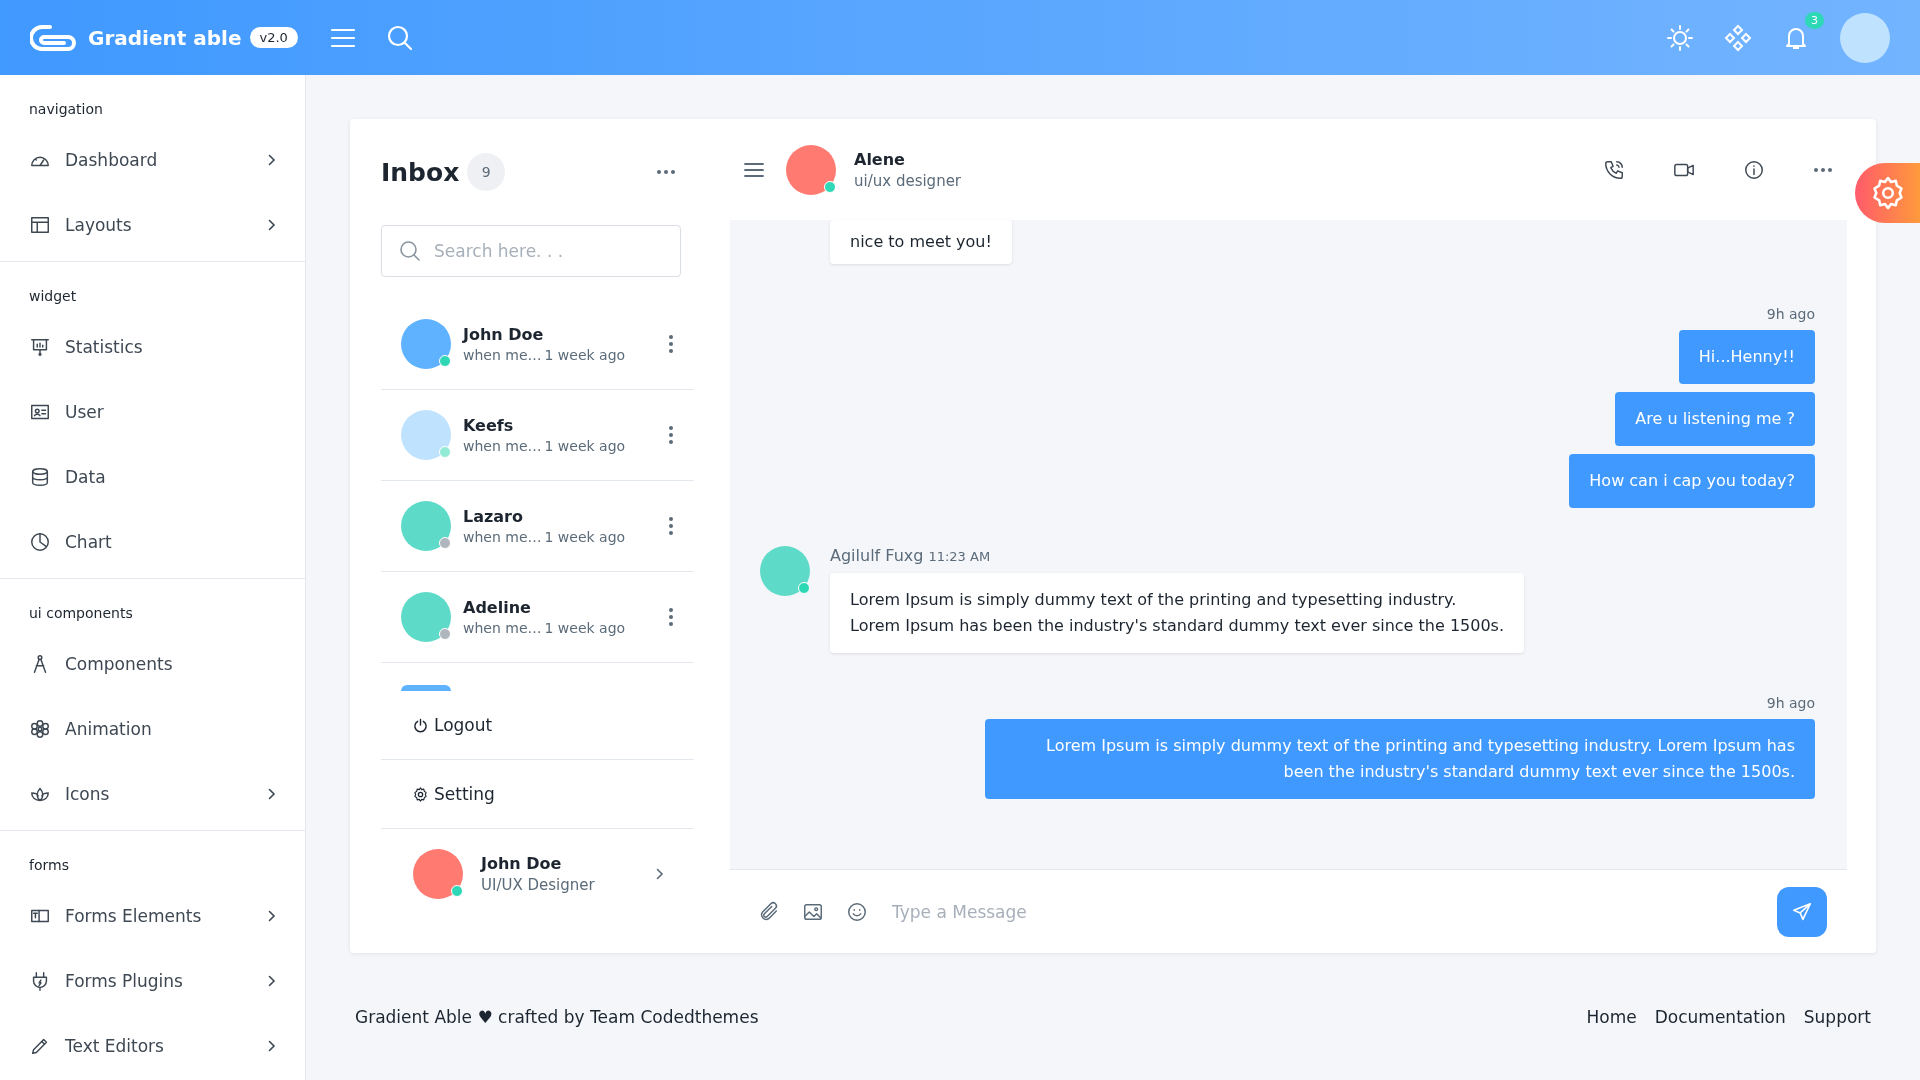 Image resolution: width=1920 pixels, height=1080 pixels. Describe the element at coordinates (1814, 20) in the screenshot. I see `notification-count: 3` at that location.